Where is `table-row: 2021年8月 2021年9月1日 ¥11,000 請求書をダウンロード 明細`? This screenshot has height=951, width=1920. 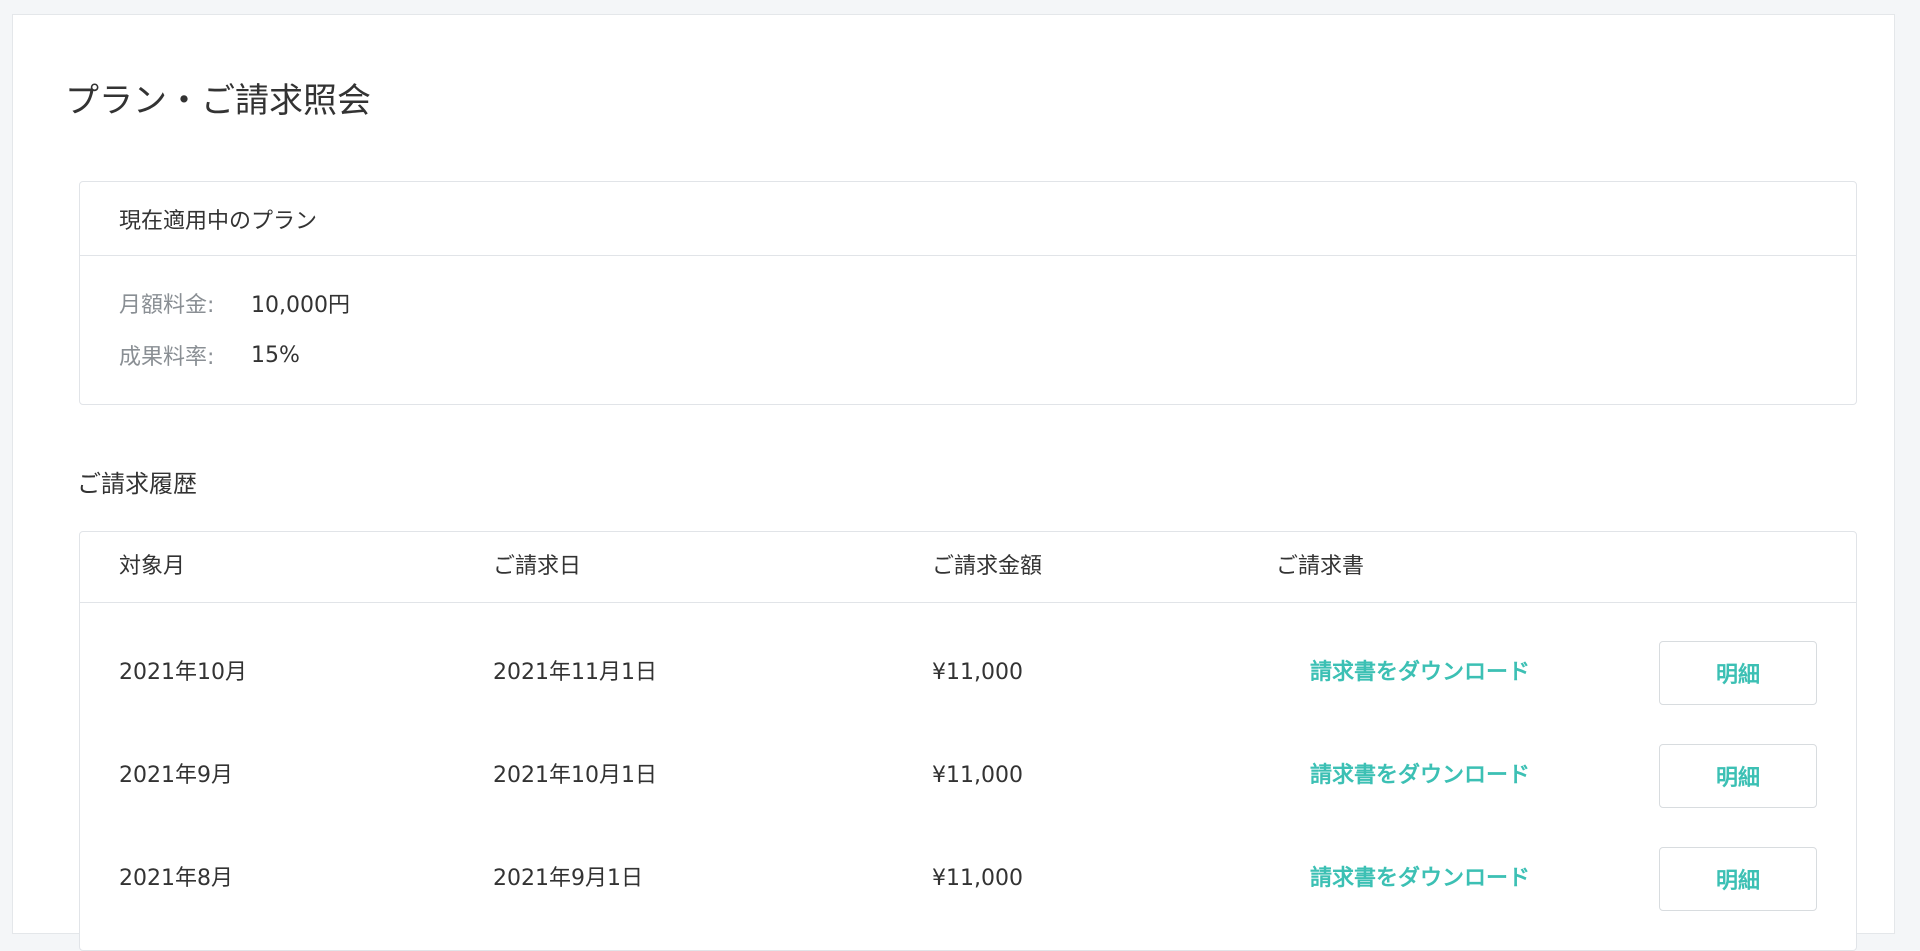
table-row: 2021年8月 2021年9月1日 ¥11,000 請求書をダウンロード 明細 is located at coordinates (968, 879).